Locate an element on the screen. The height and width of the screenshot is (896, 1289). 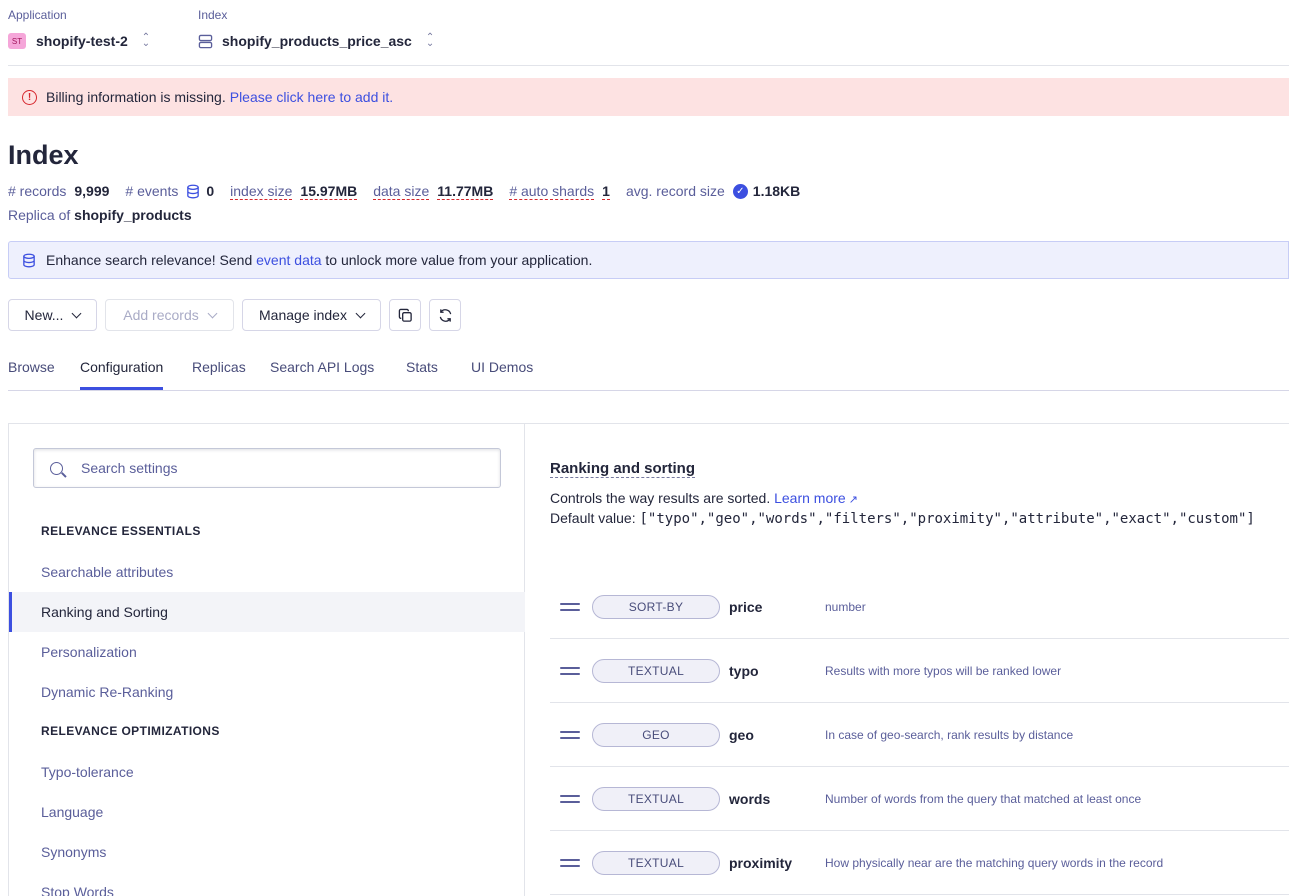
tab-stats: Stats is located at coordinates (422, 374).